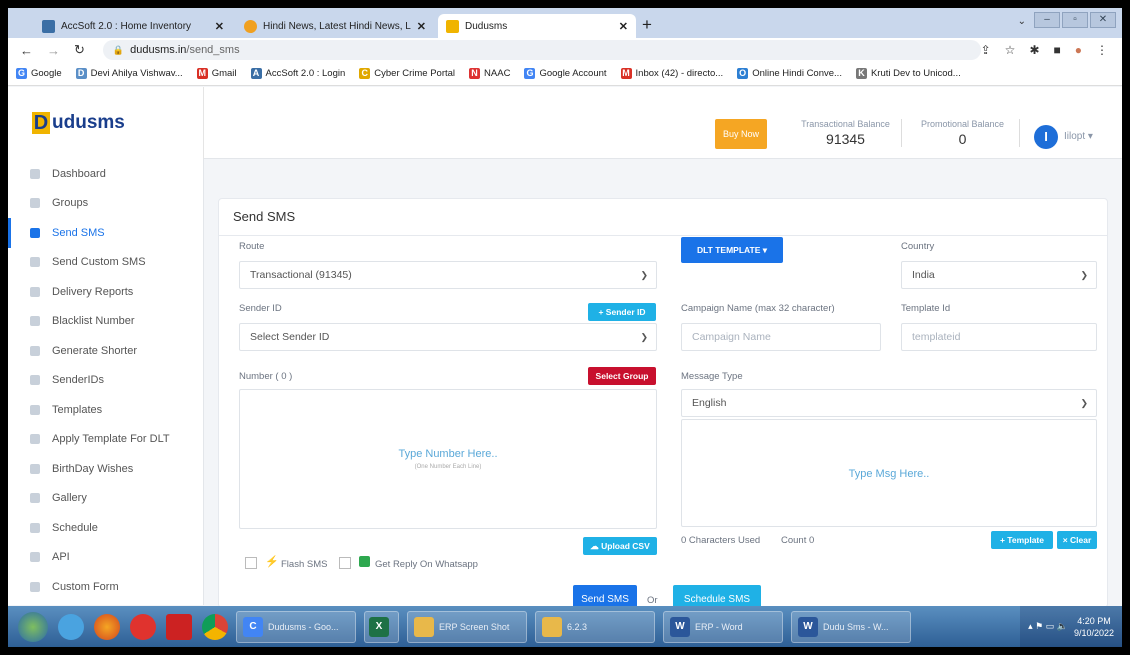  Describe the element at coordinates (1102, 50) in the screenshot. I see `menu-icon: ⋮` at that location.